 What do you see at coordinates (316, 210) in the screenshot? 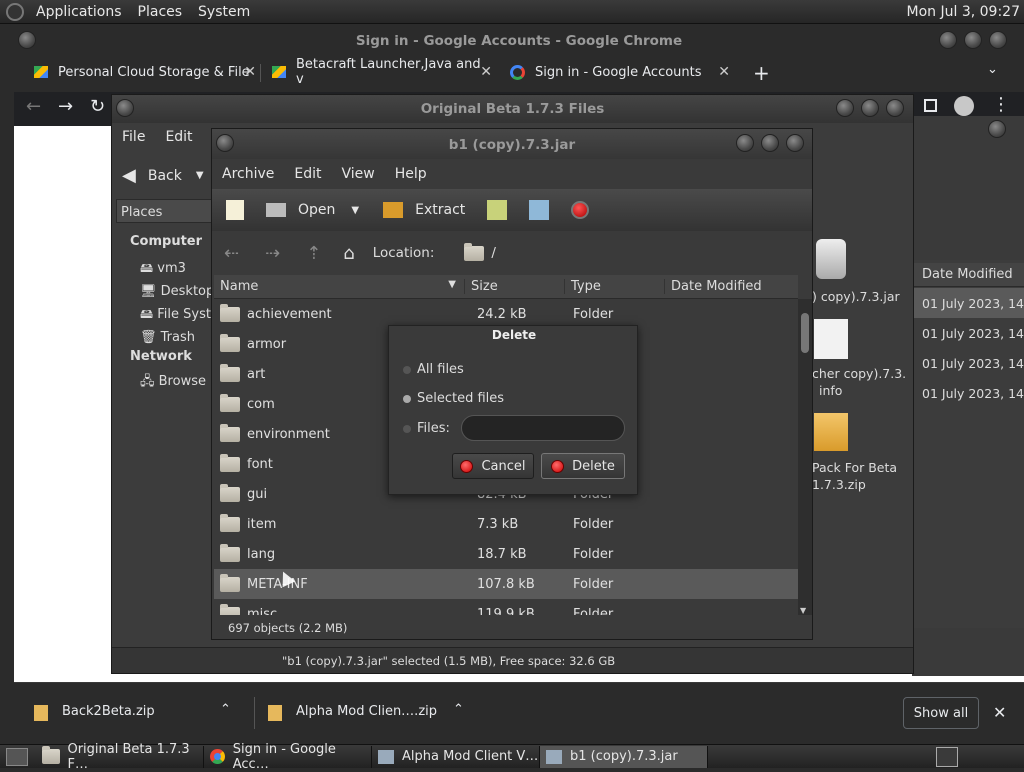
I see `open-button: Open` at bounding box center [316, 210].